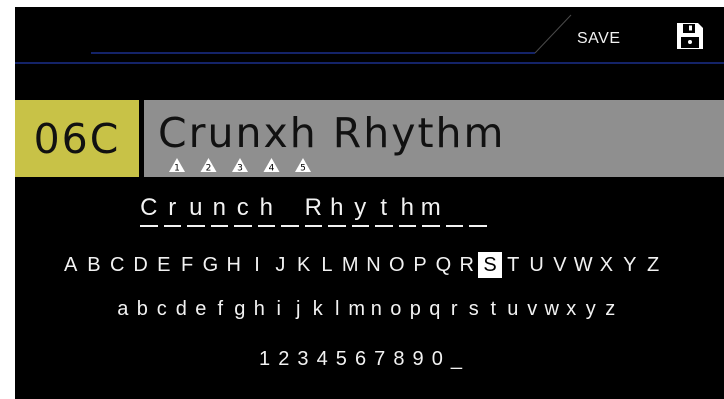  Describe the element at coordinates (583, 265) in the screenshot. I see `uppercase-key: W` at that location.